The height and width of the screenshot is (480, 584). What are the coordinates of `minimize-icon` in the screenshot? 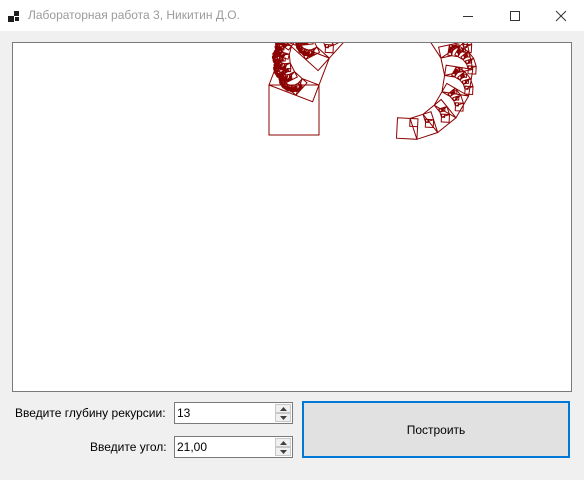 It's located at (468, 16).